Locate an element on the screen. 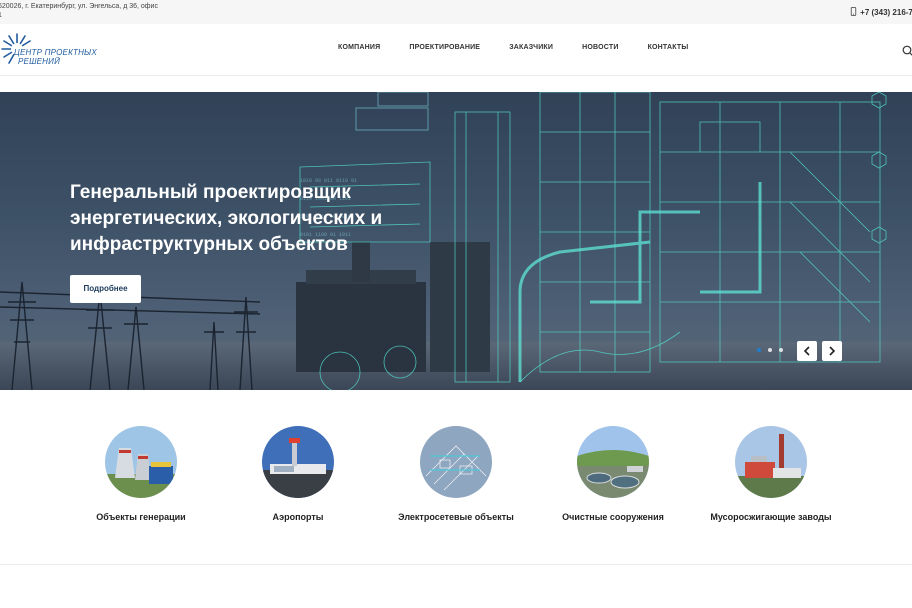  category-label: Очистные сооружения is located at coordinates (613, 517).